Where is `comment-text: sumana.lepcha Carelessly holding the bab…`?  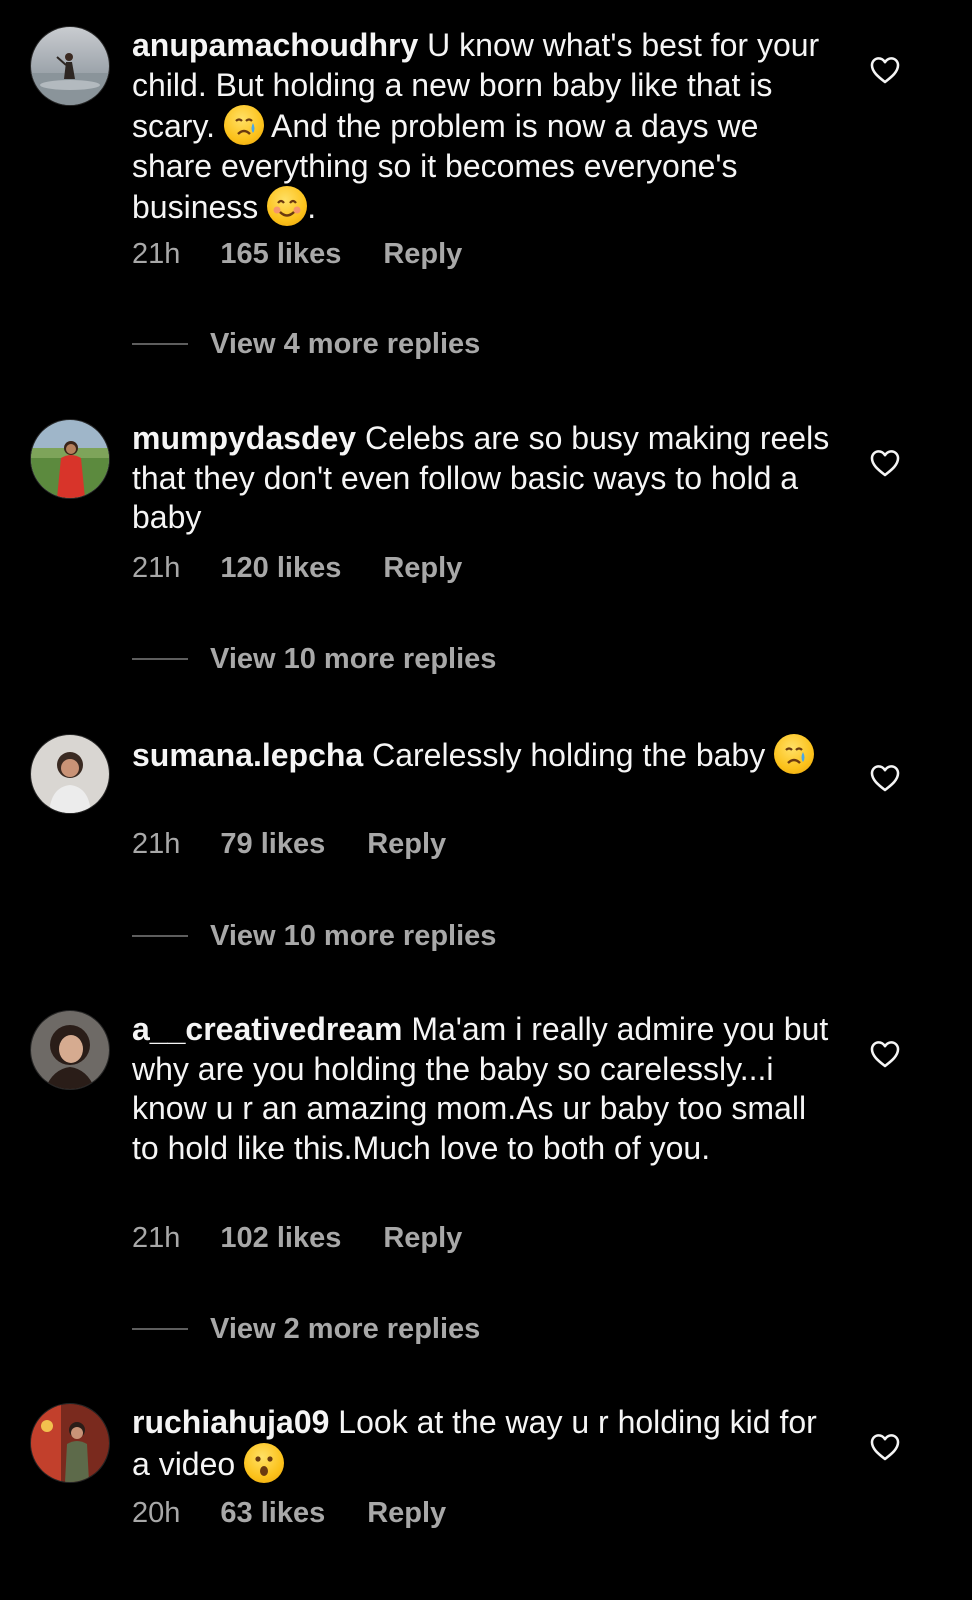 comment-text: sumana.lepcha Carelessly holding the bab… is located at coordinates (482, 755).